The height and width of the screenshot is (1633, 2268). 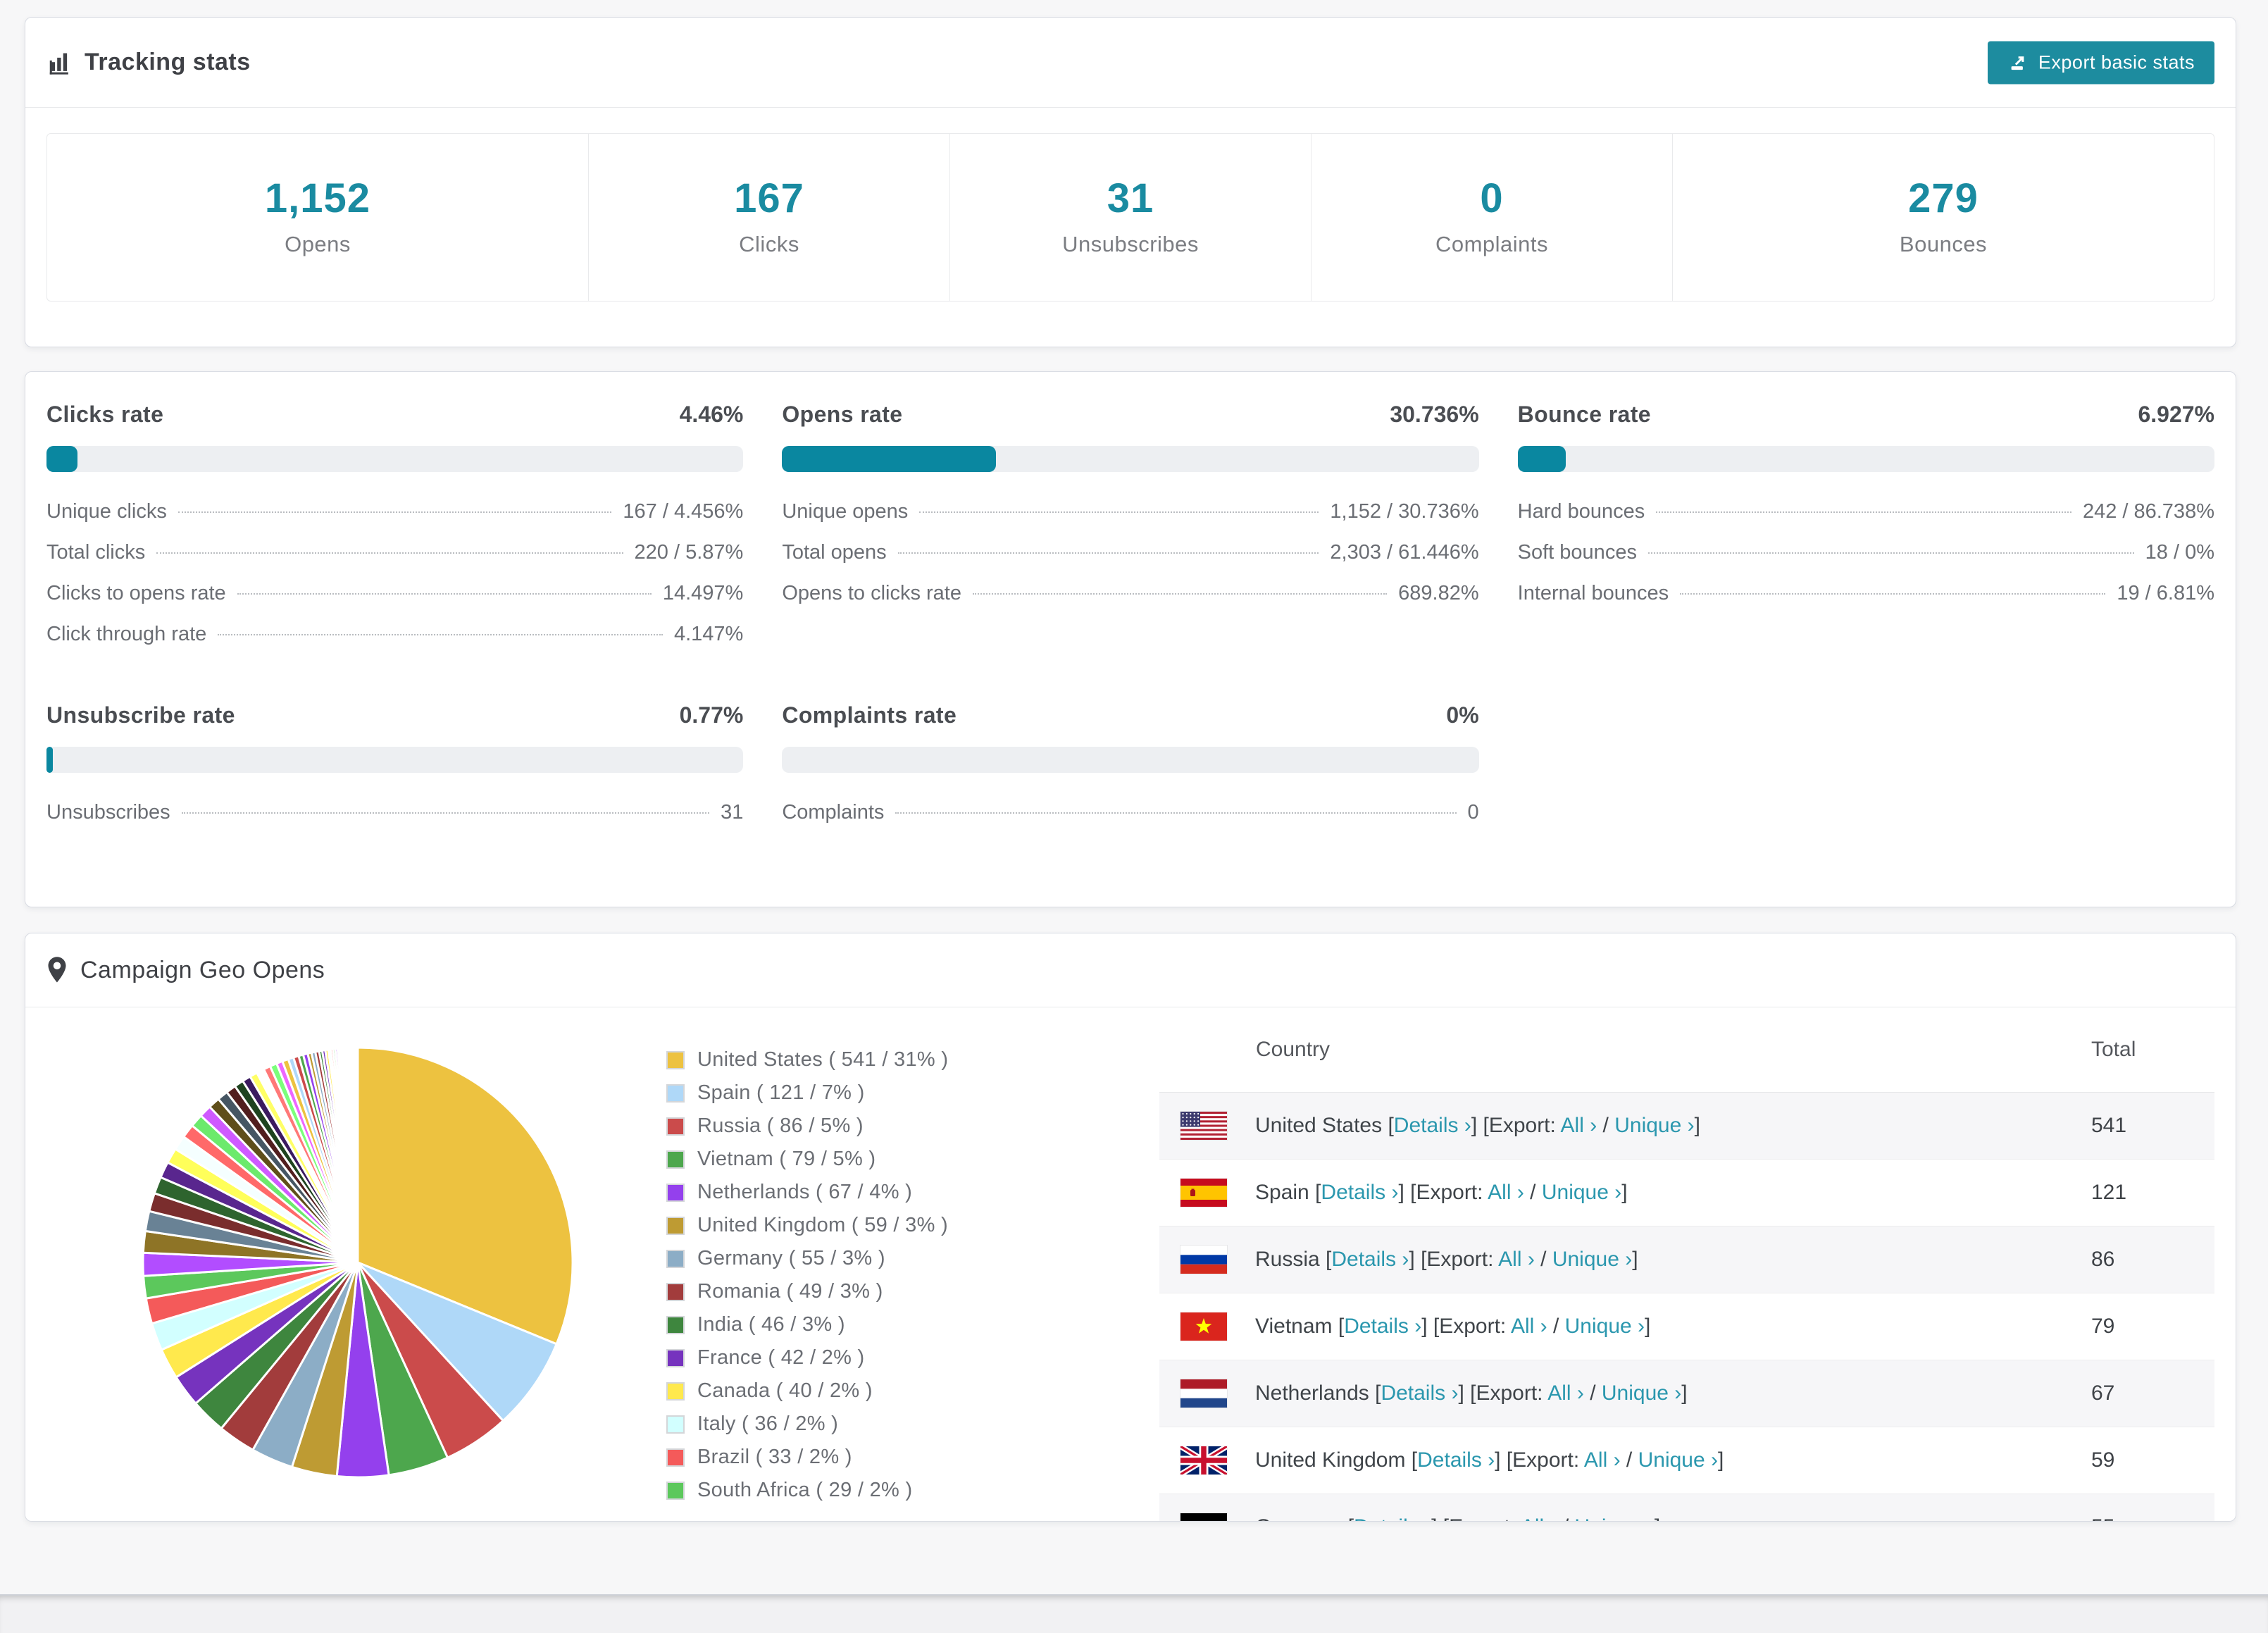 What do you see at coordinates (805, 1490) in the screenshot?
I see `legend-label: South Africa ( 29 / 2% )` at bounding box center [805, 1490].